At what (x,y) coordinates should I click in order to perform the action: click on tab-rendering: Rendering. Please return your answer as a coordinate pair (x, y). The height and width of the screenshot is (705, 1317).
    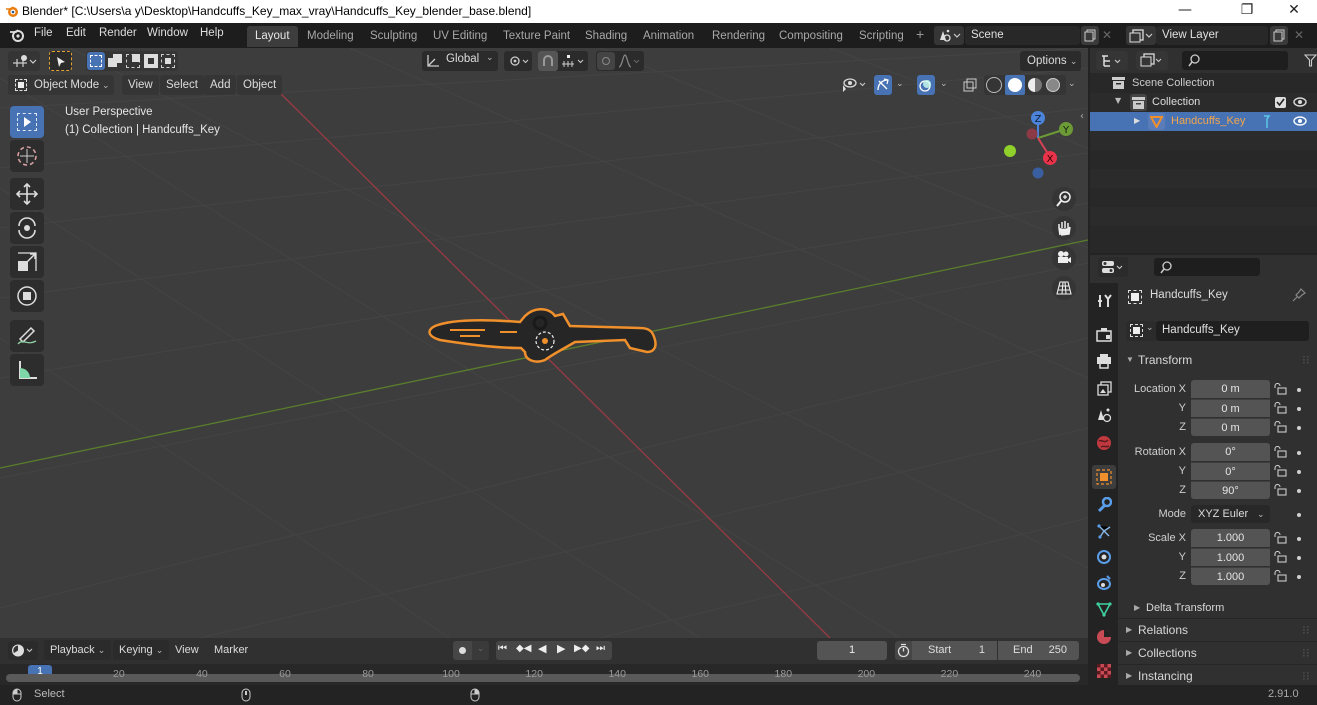
    Looking at the image, I should click on (738, 36).